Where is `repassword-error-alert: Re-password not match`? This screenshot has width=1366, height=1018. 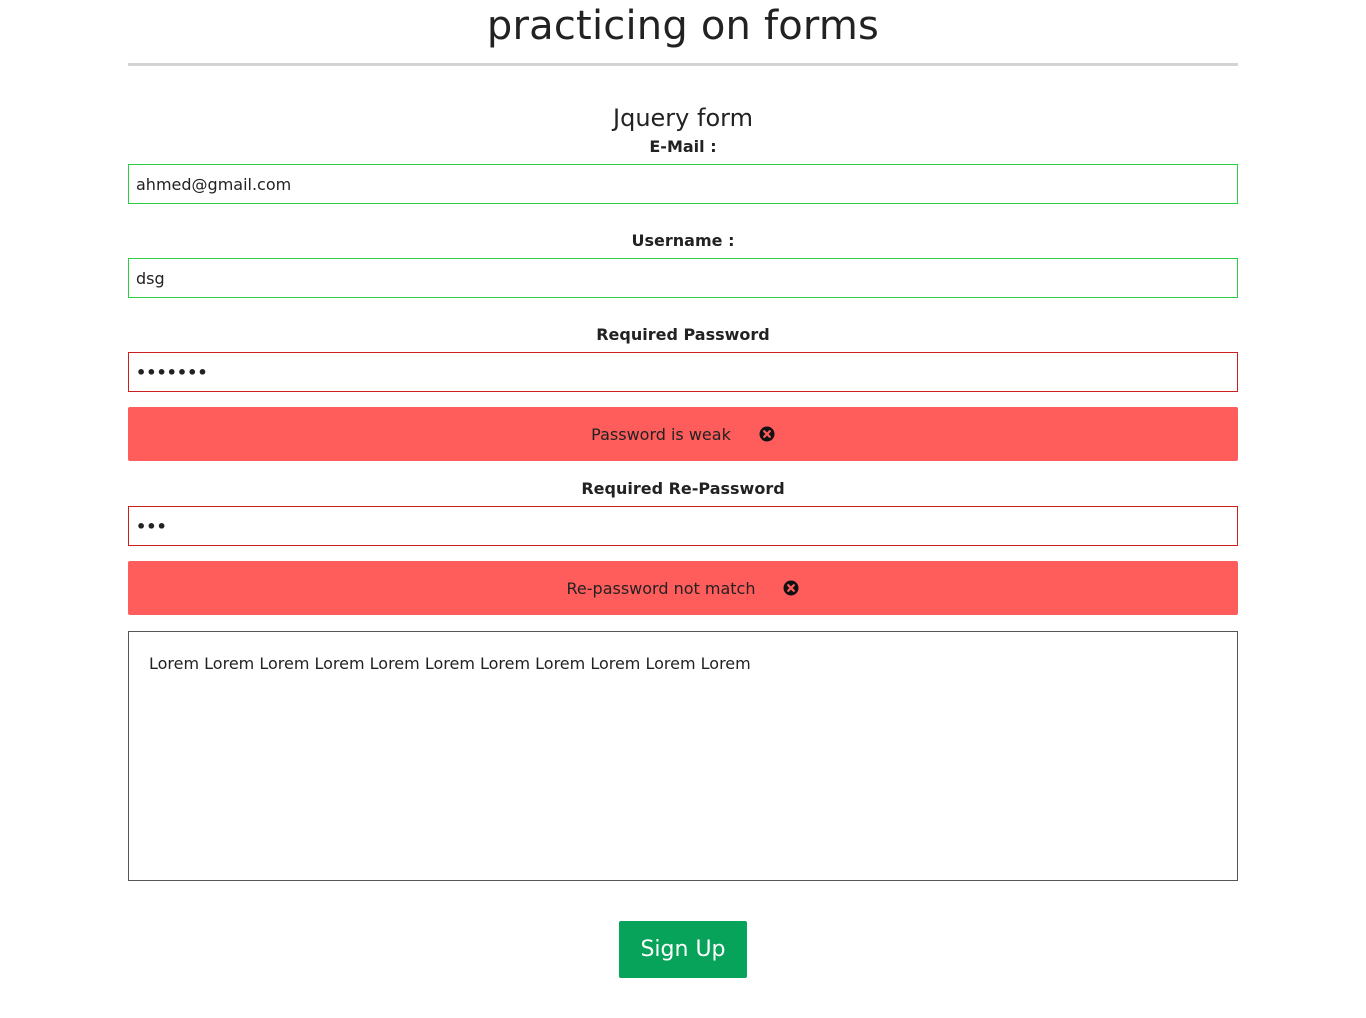 repassword-error-alert: Re-password not match is located at coordinates (683, 588).